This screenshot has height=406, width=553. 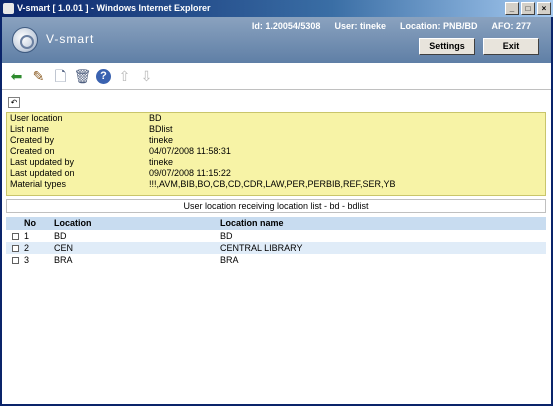 I want to click on detail-label: Created on, so click(x=32, y=151).